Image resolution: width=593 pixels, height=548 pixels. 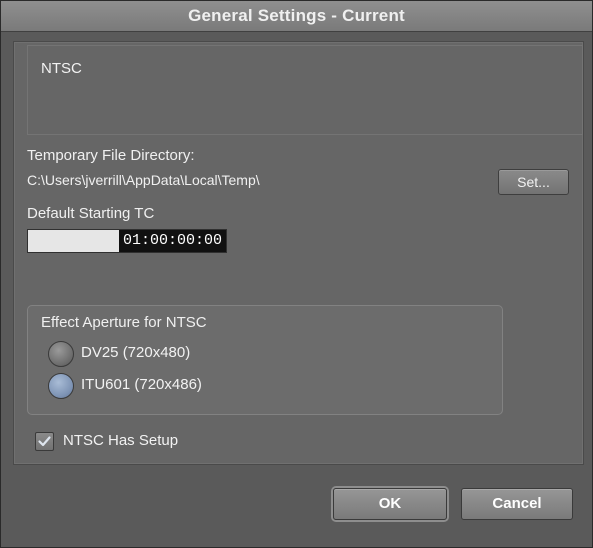 I want to click on starting-tc-value: 01:00:00:00, so click(x=172, y=241).